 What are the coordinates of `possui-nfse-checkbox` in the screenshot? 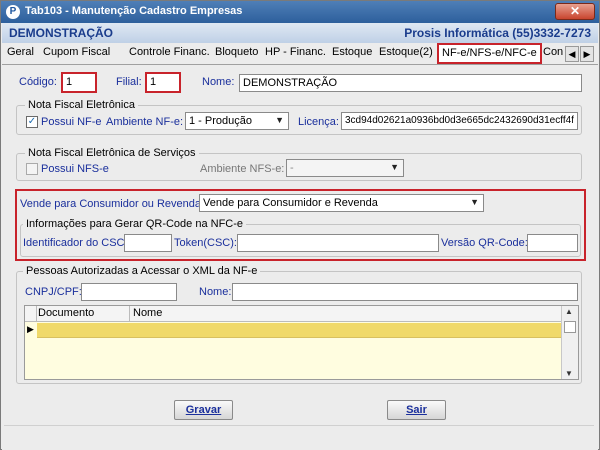 It's located at (32, 169).